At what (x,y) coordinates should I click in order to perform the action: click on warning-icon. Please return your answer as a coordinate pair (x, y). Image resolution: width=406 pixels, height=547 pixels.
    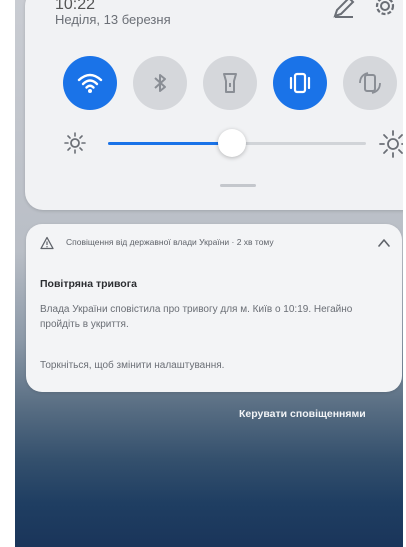
    Looking at the image, I should click on (47, 243).